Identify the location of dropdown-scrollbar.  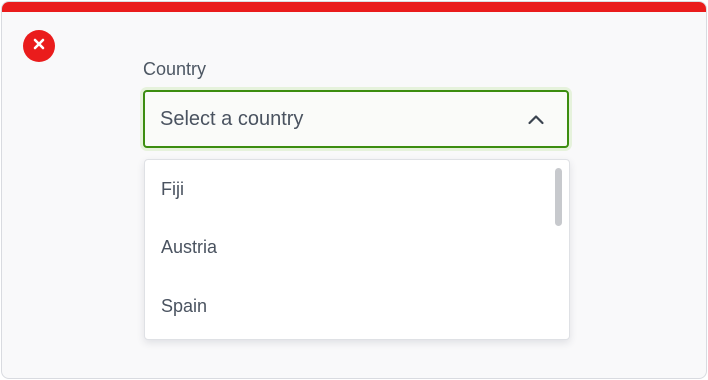
(558, 197).